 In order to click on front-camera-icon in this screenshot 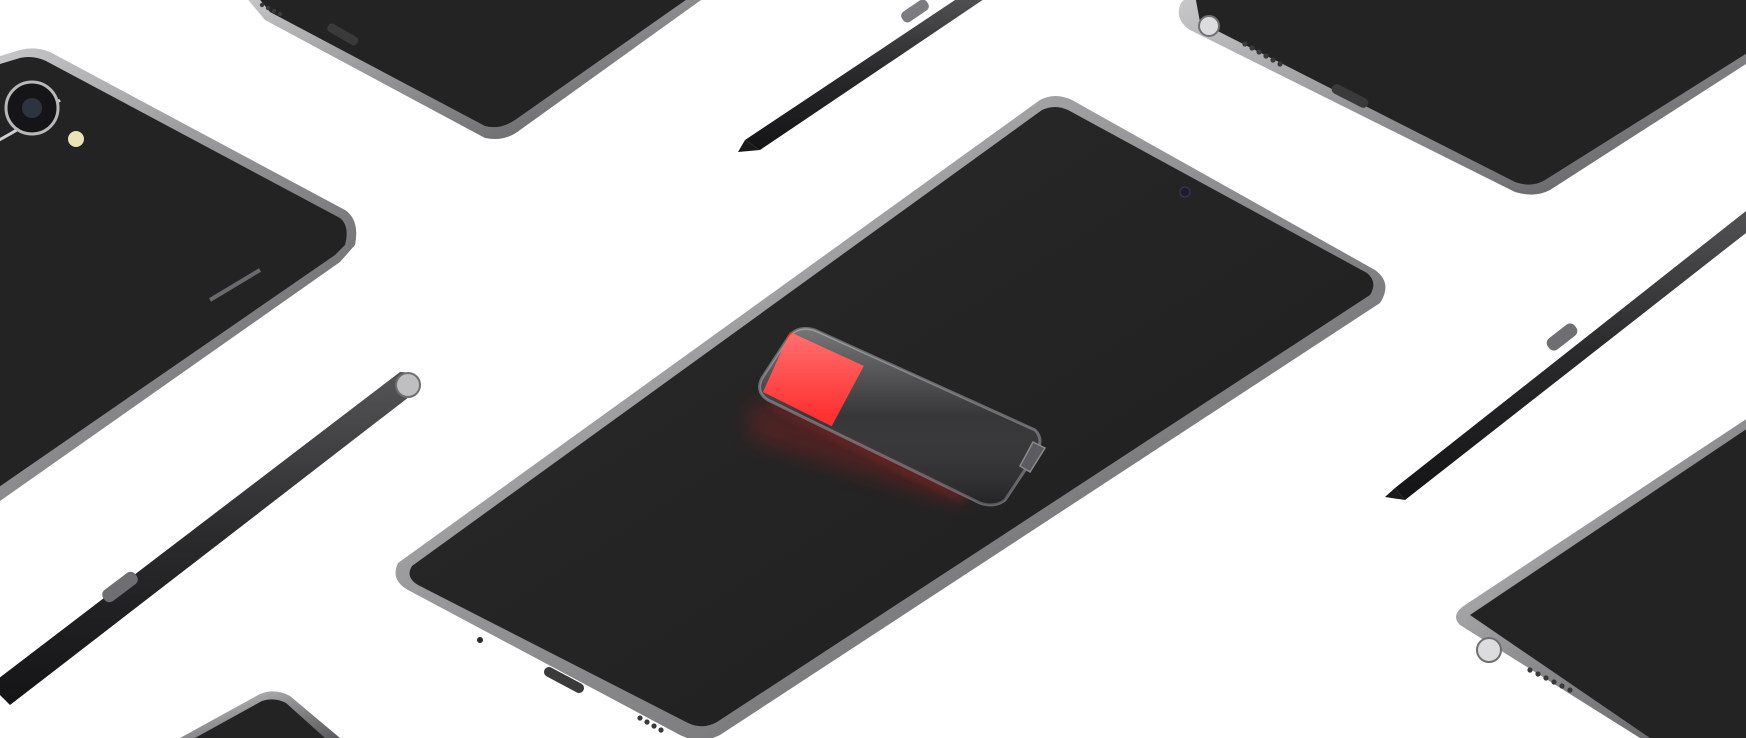, I will do `click(1185, 192)`.